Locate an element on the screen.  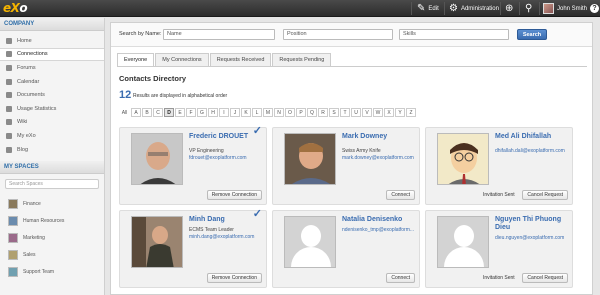
sidebar-item-connections: Connections is located at coordinates (52, 54).